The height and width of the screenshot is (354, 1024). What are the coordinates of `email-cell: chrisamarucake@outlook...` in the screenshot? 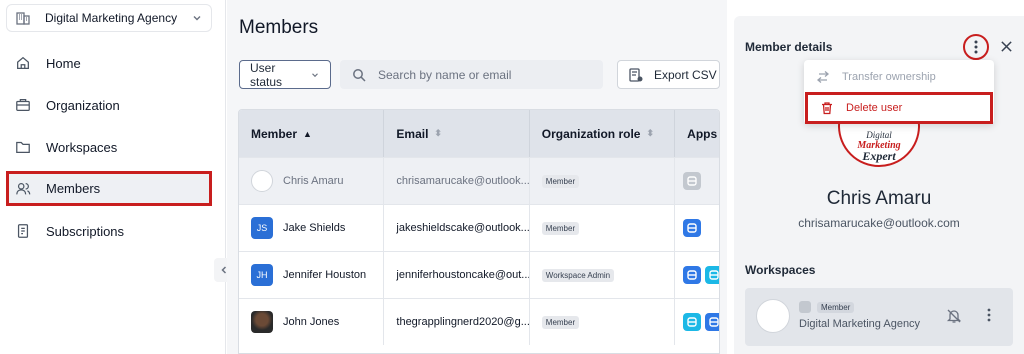 It's located at (457, 181).